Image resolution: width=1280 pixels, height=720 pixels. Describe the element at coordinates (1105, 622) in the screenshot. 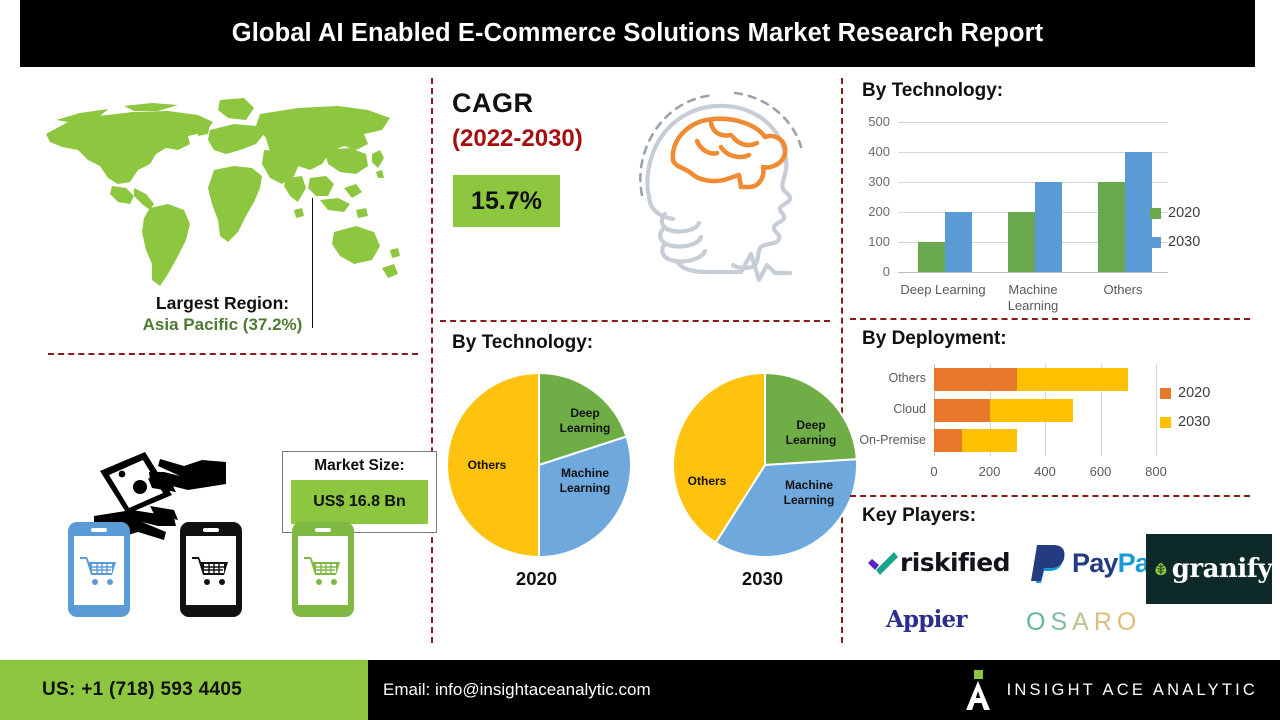

I see `logo-osaro-char-r: R` at that location.